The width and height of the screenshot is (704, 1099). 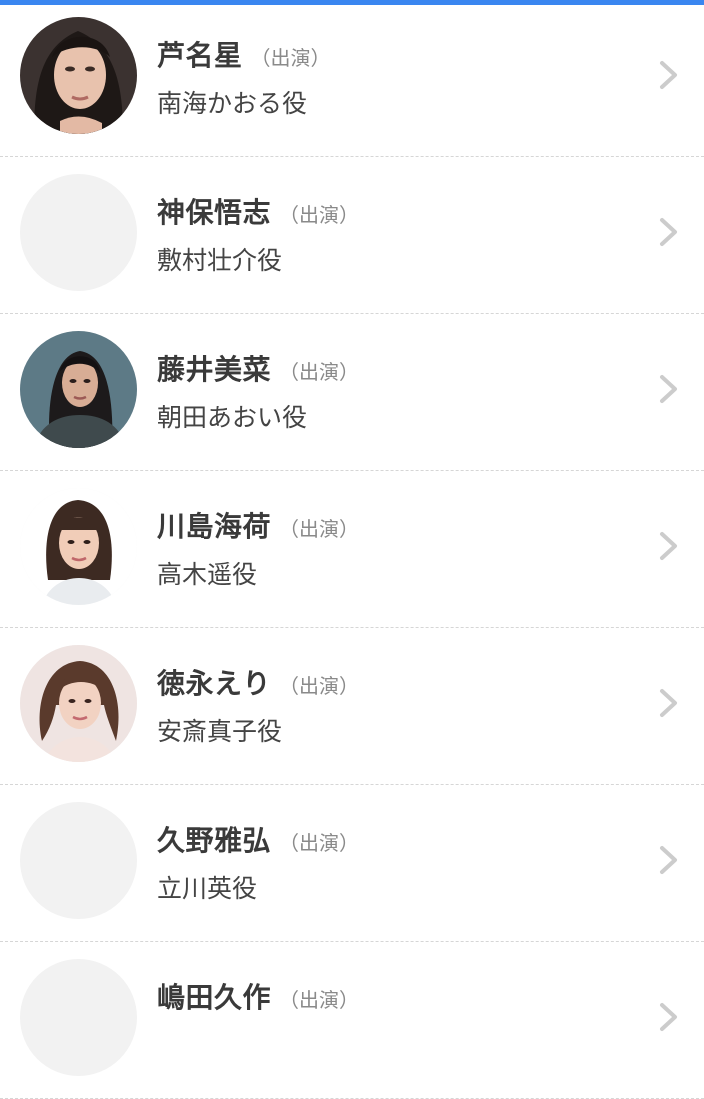 What do you see at coordinates (220, 731) in the screenshot?
I see `role-name: 安斎真子役` at bounding box center [220, 731].